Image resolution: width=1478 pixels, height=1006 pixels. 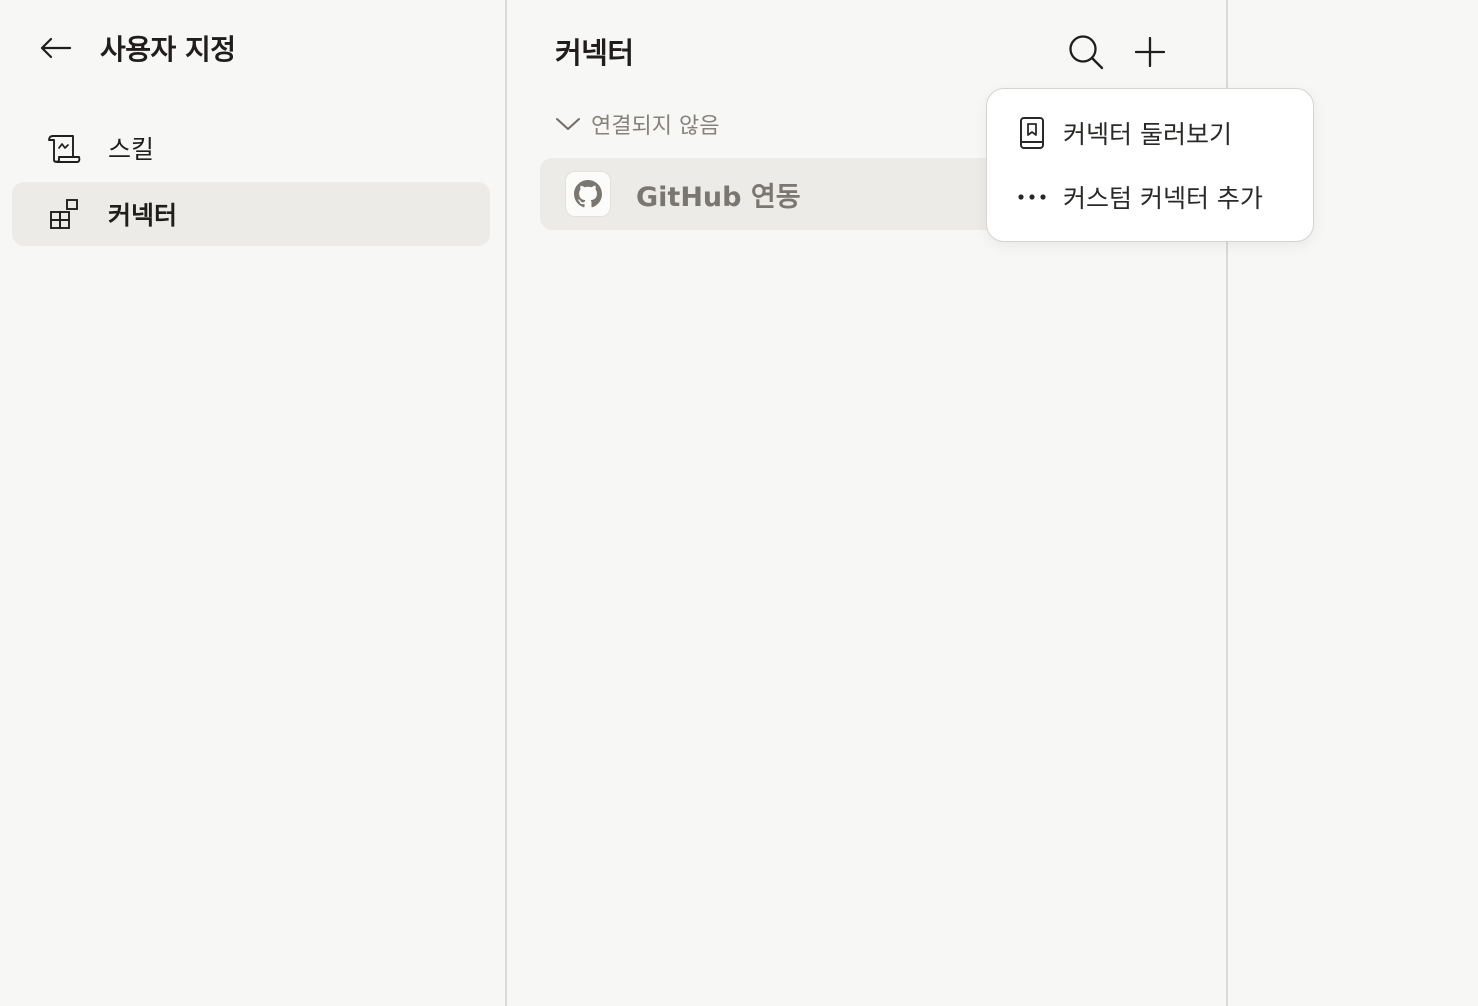 I want to click on menu-item-add-custom-connector: 커스텀 커넥터 추가, so click(x=1151, y=197).